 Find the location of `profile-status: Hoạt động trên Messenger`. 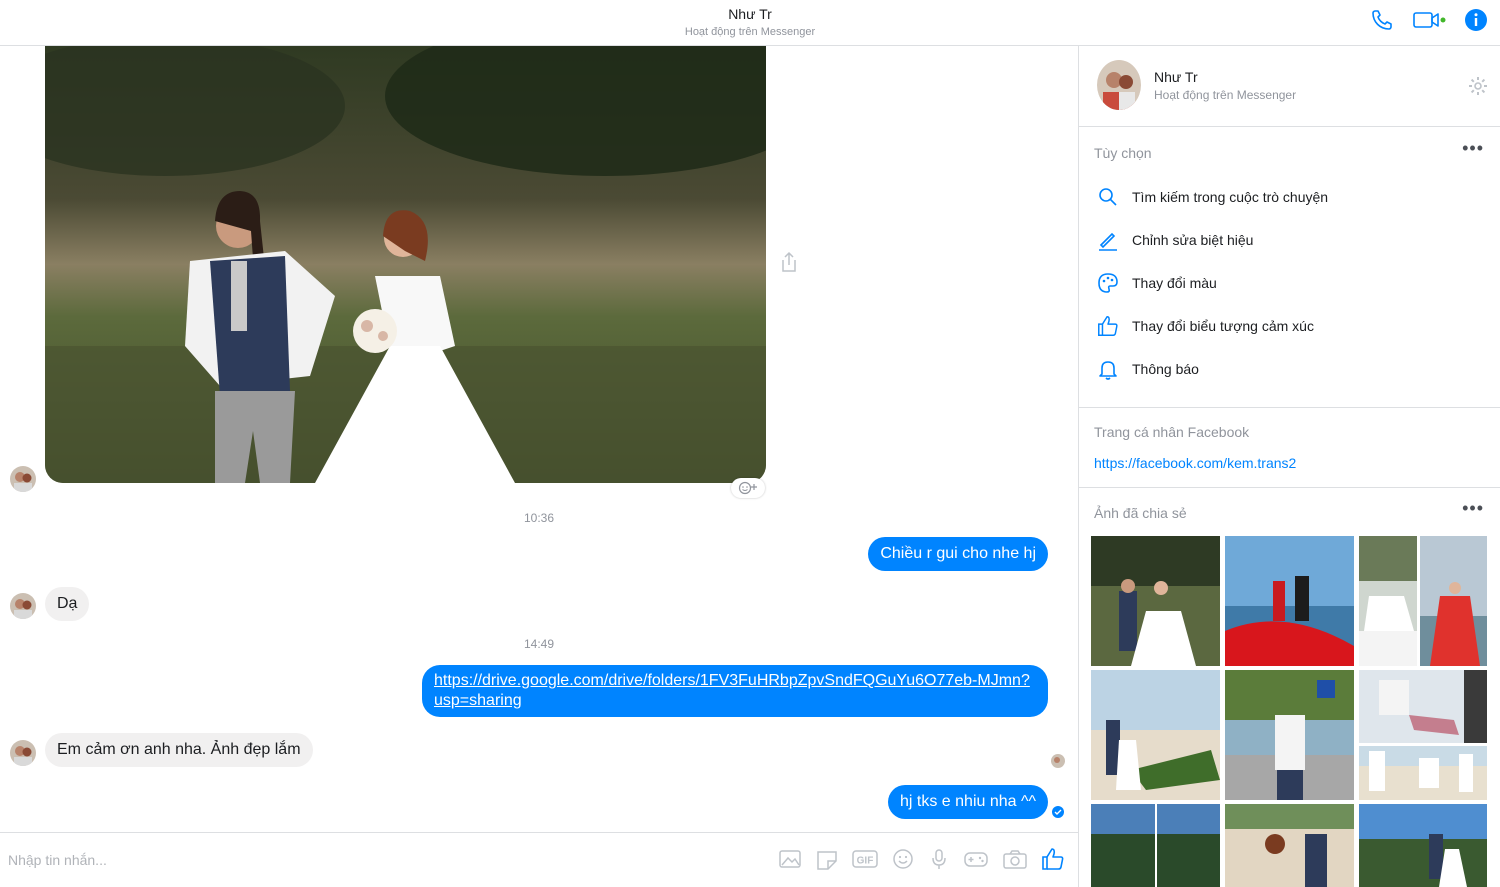

profile-status: Hoạt động trên Messenger is located at coordinates (1225, 95).